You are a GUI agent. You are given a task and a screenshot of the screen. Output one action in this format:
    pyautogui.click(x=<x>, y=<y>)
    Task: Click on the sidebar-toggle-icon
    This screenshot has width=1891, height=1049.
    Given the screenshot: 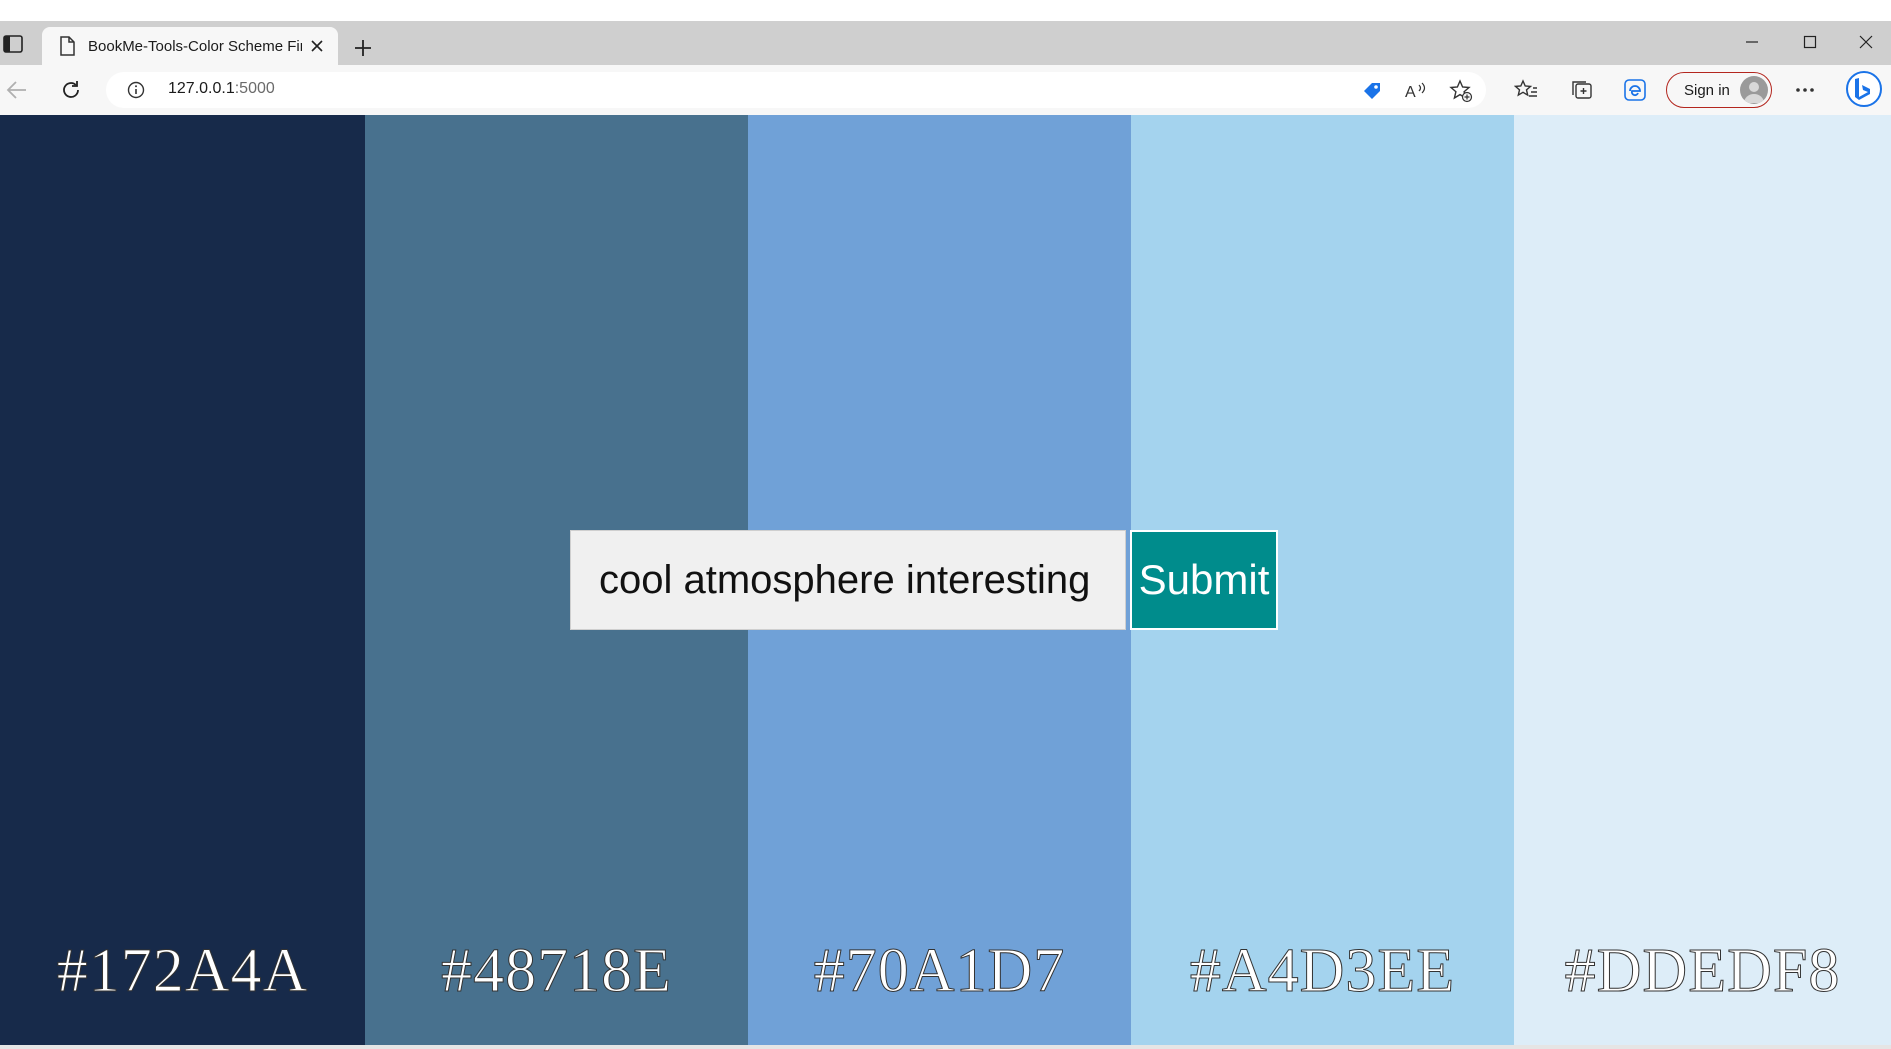 What is the action you would take?
    pyautogui.click(x=13, y=44)
    